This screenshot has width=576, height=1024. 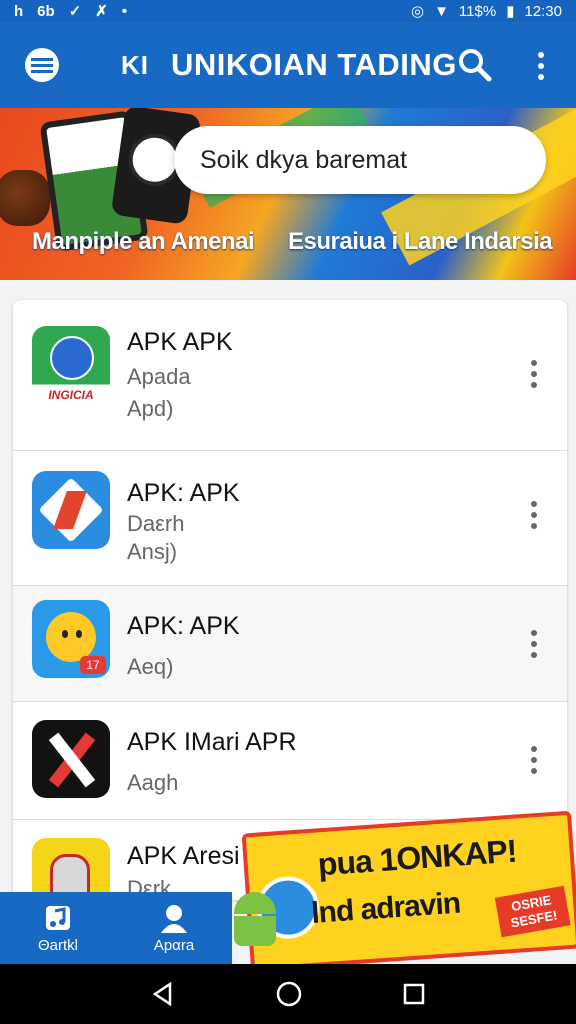 What do you see at coordinates (143, 241) in the screenshot?
I see `banner-caption-left: Manpiple an Amenai` at bounding box center [143, 241].